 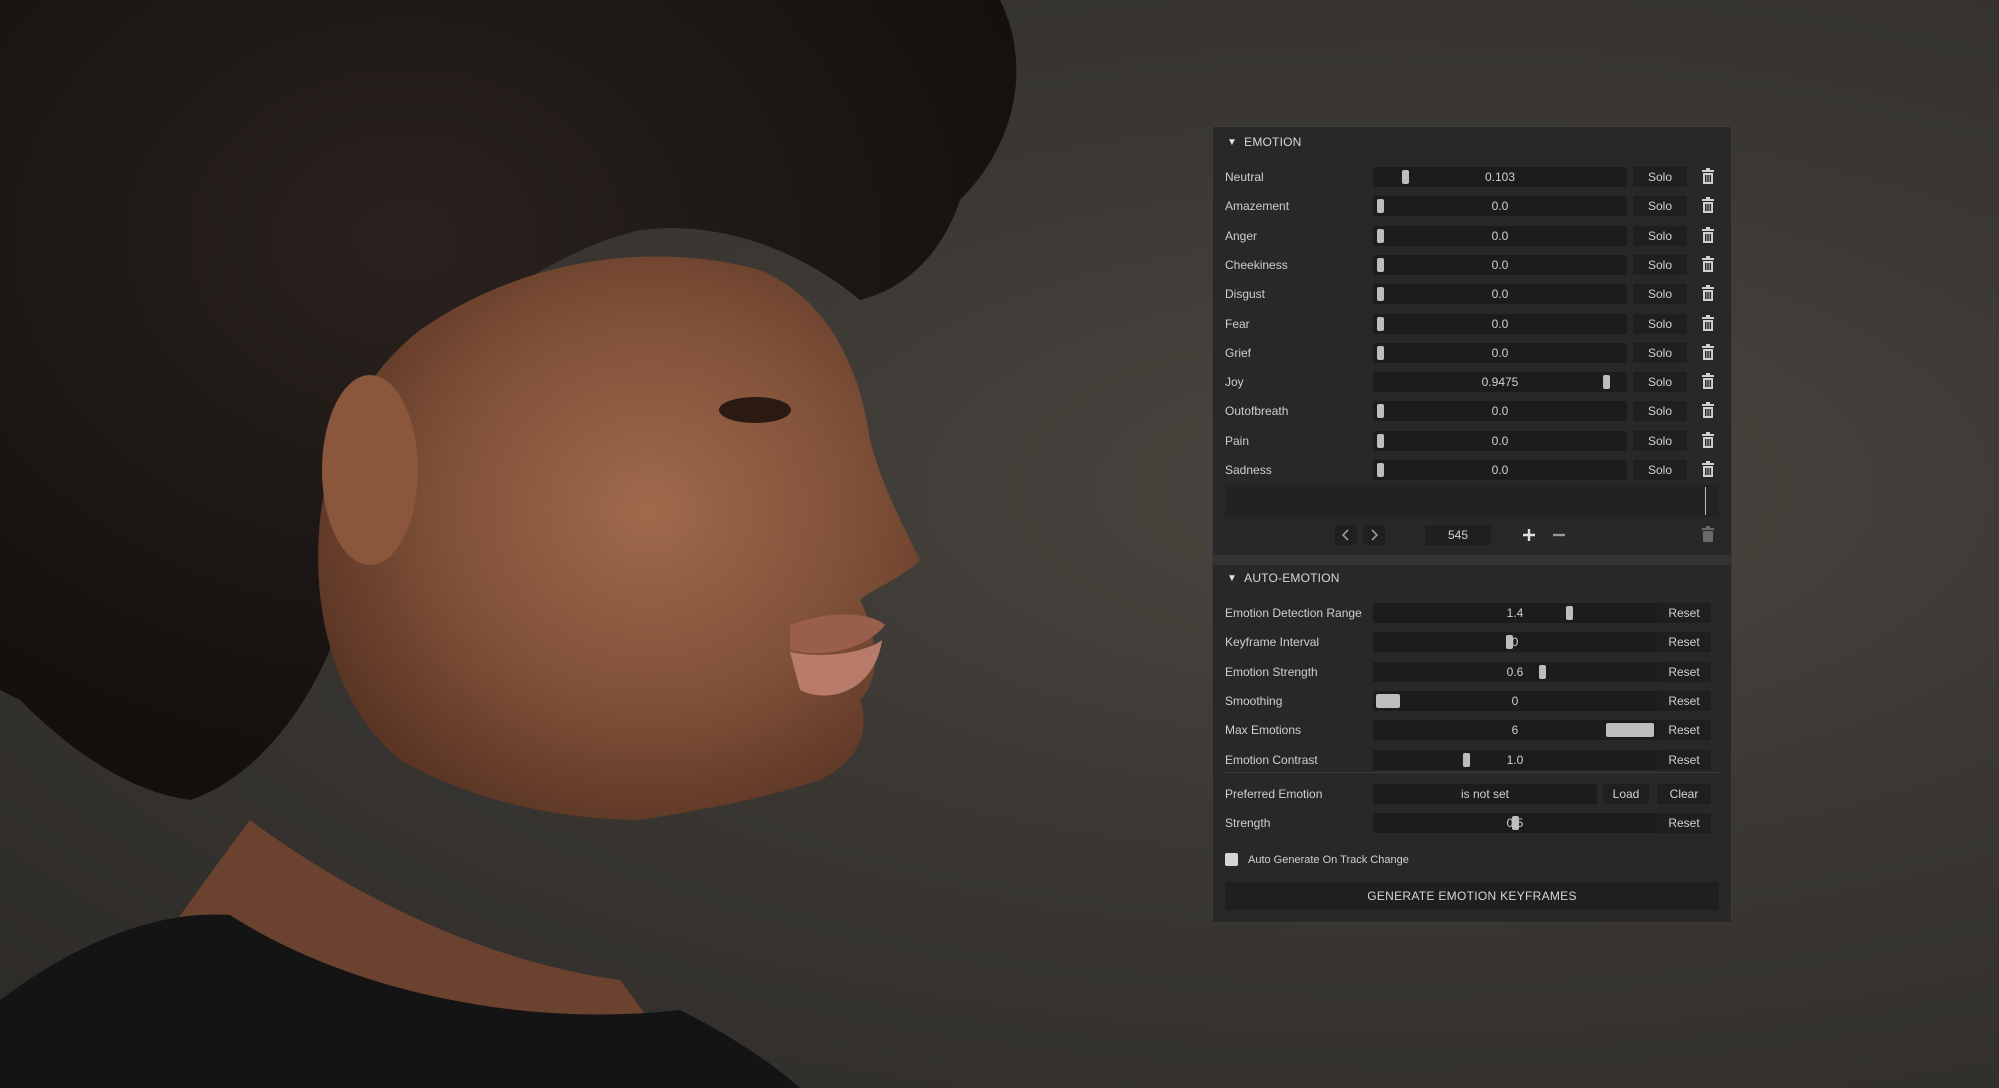 I want to click on preferred-emotion-row: Preferred Emotion is not set Load Clear, so click(x=1472, y=794).